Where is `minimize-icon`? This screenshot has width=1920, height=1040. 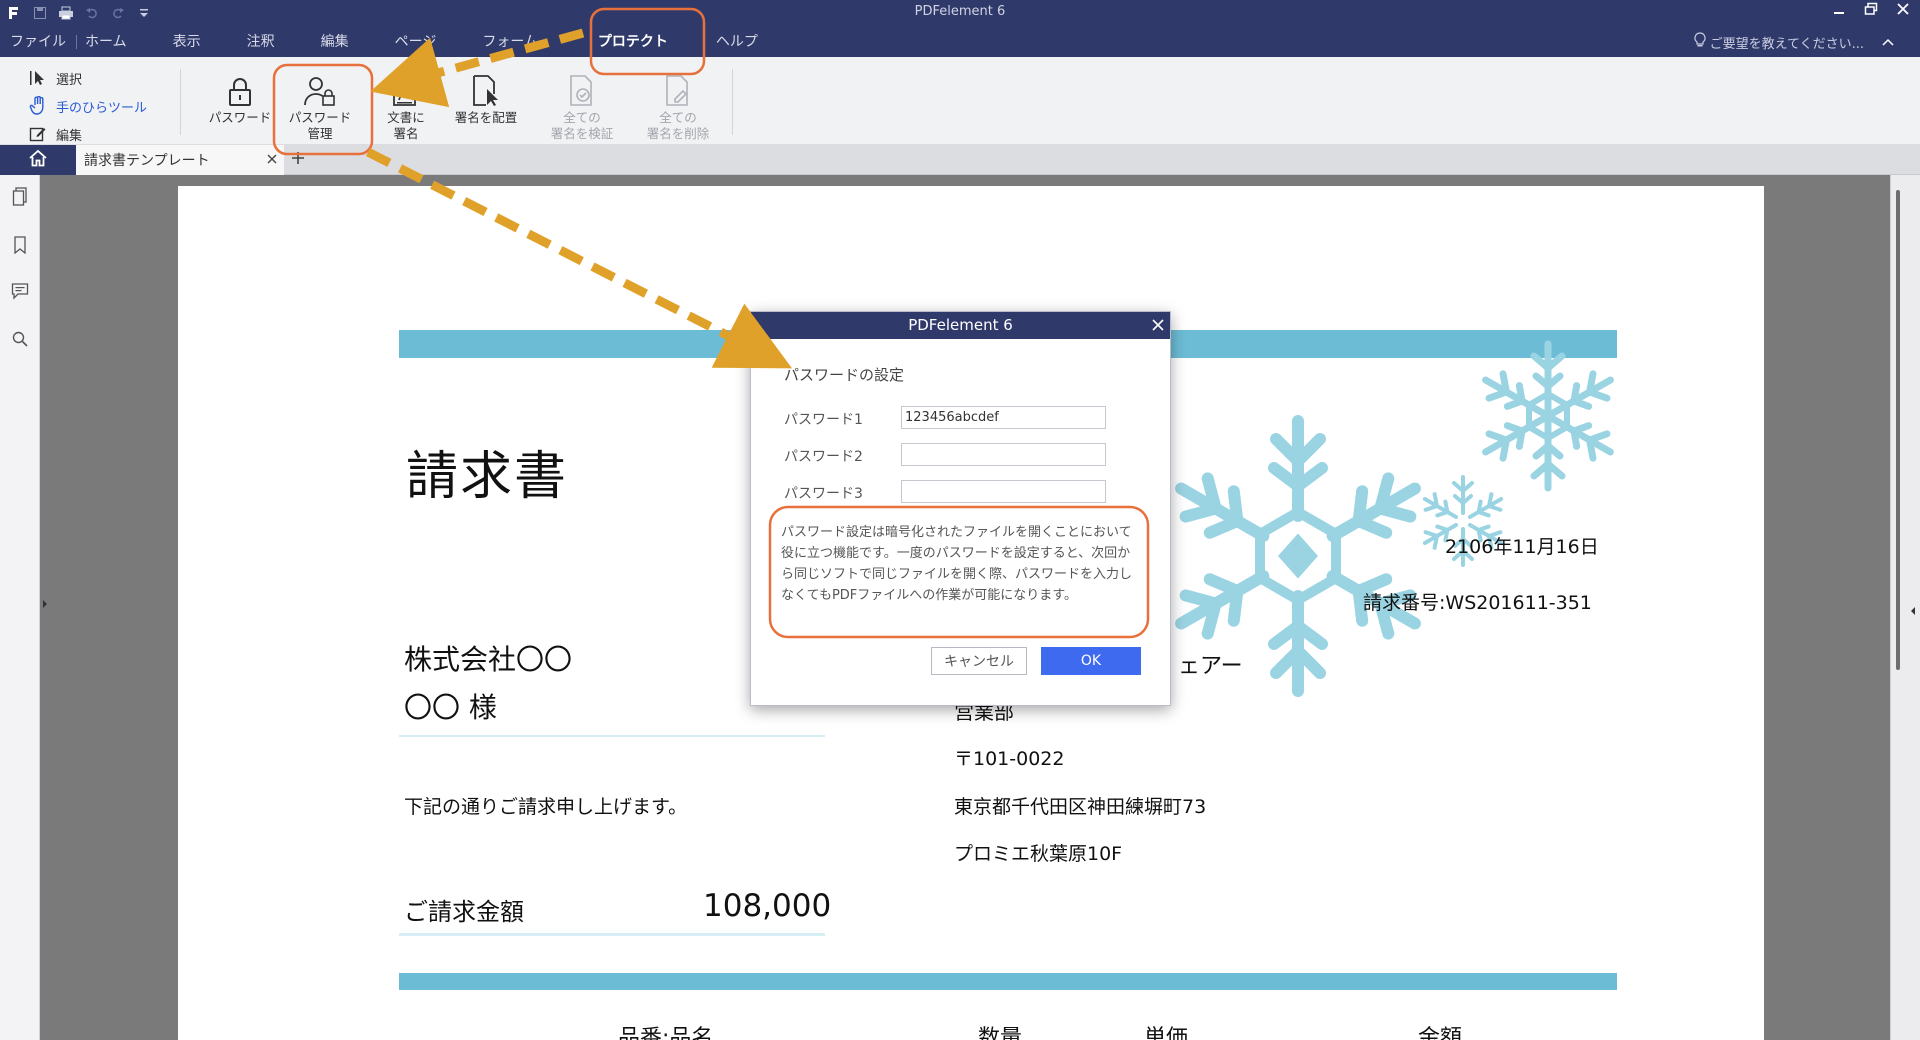 minimize-icon is located at coordinates (1839, 11).